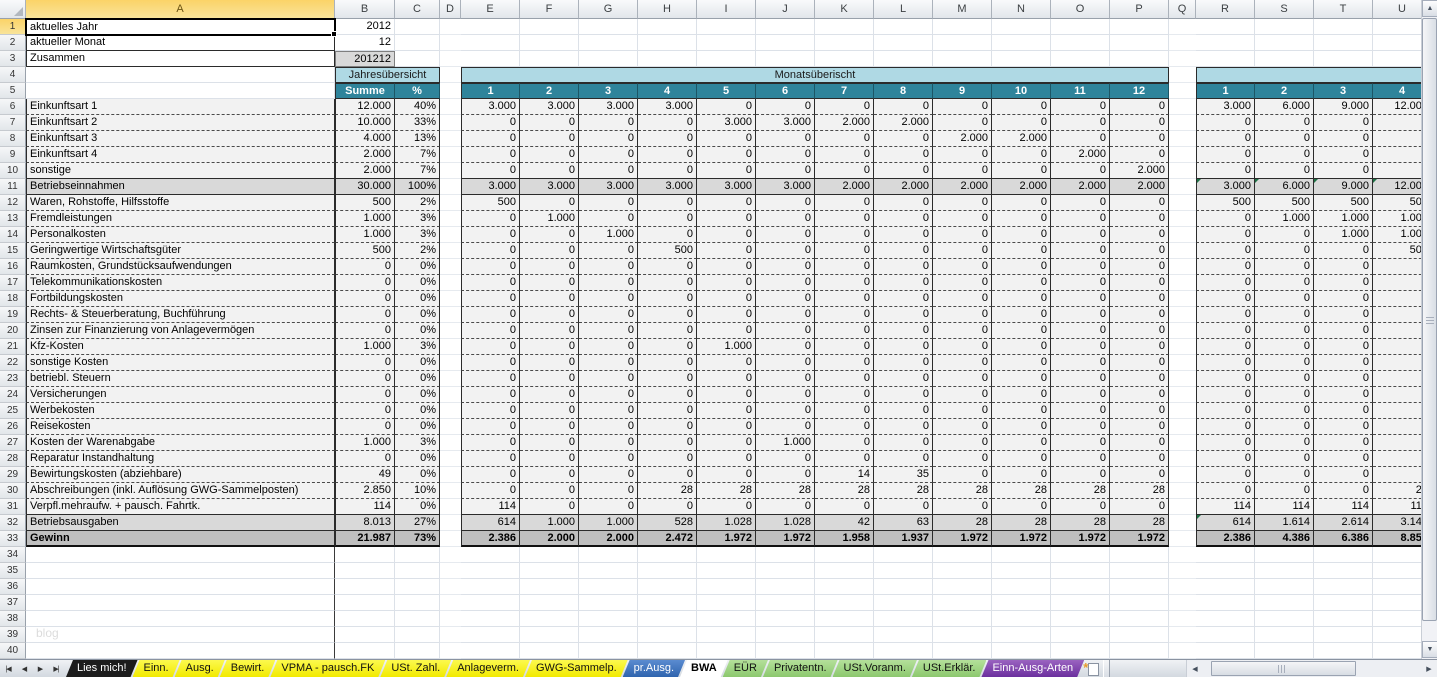 Image resolution: width=1437 pixels, height=677 pixels. I want to click on cell-f36, so click(549, 587).